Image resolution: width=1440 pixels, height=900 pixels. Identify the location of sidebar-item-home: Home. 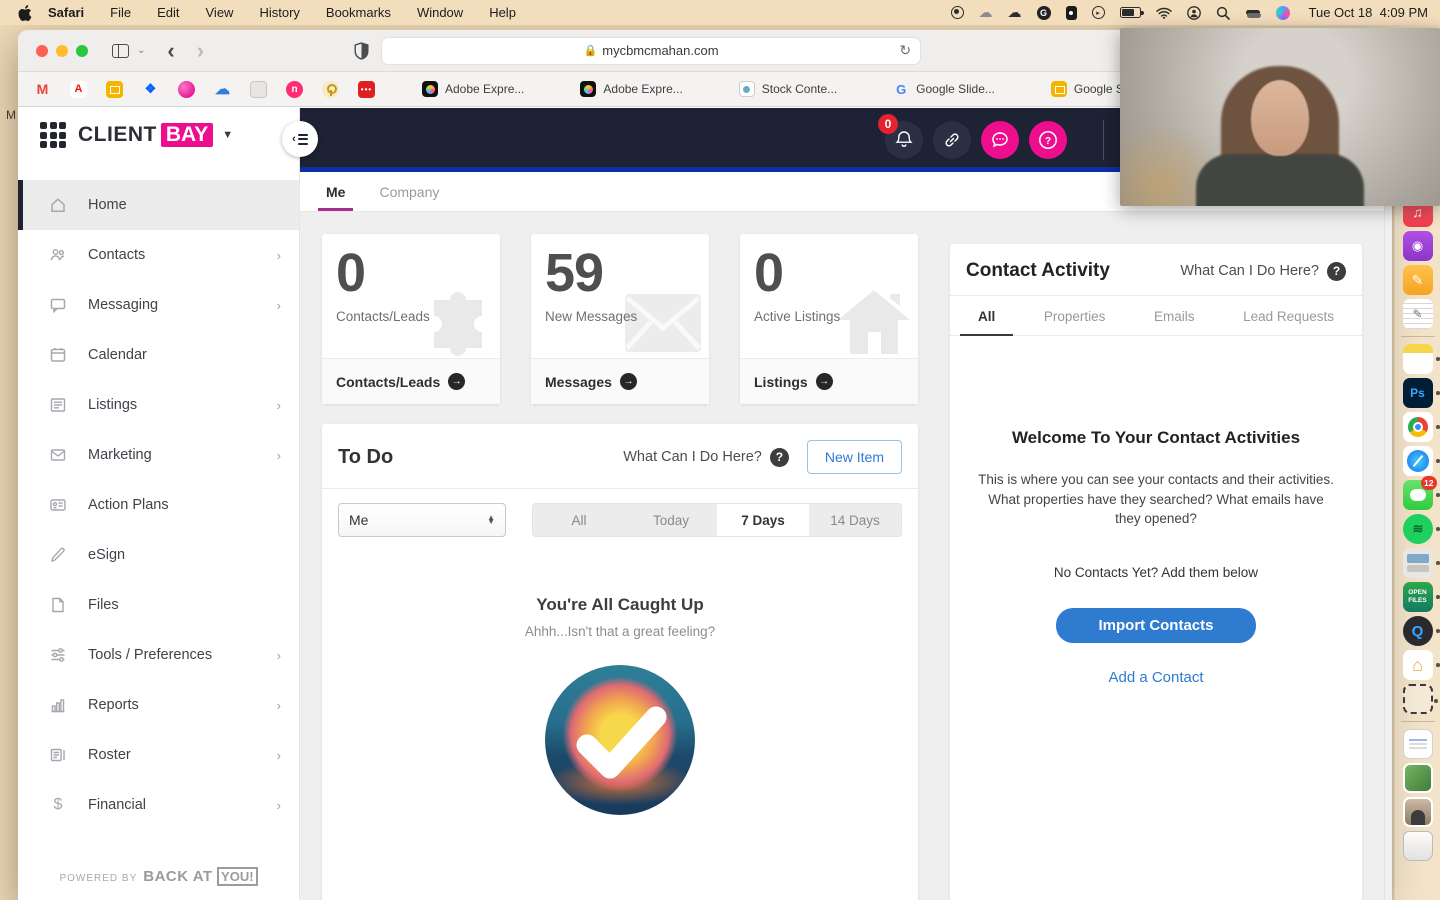
(158, 205).